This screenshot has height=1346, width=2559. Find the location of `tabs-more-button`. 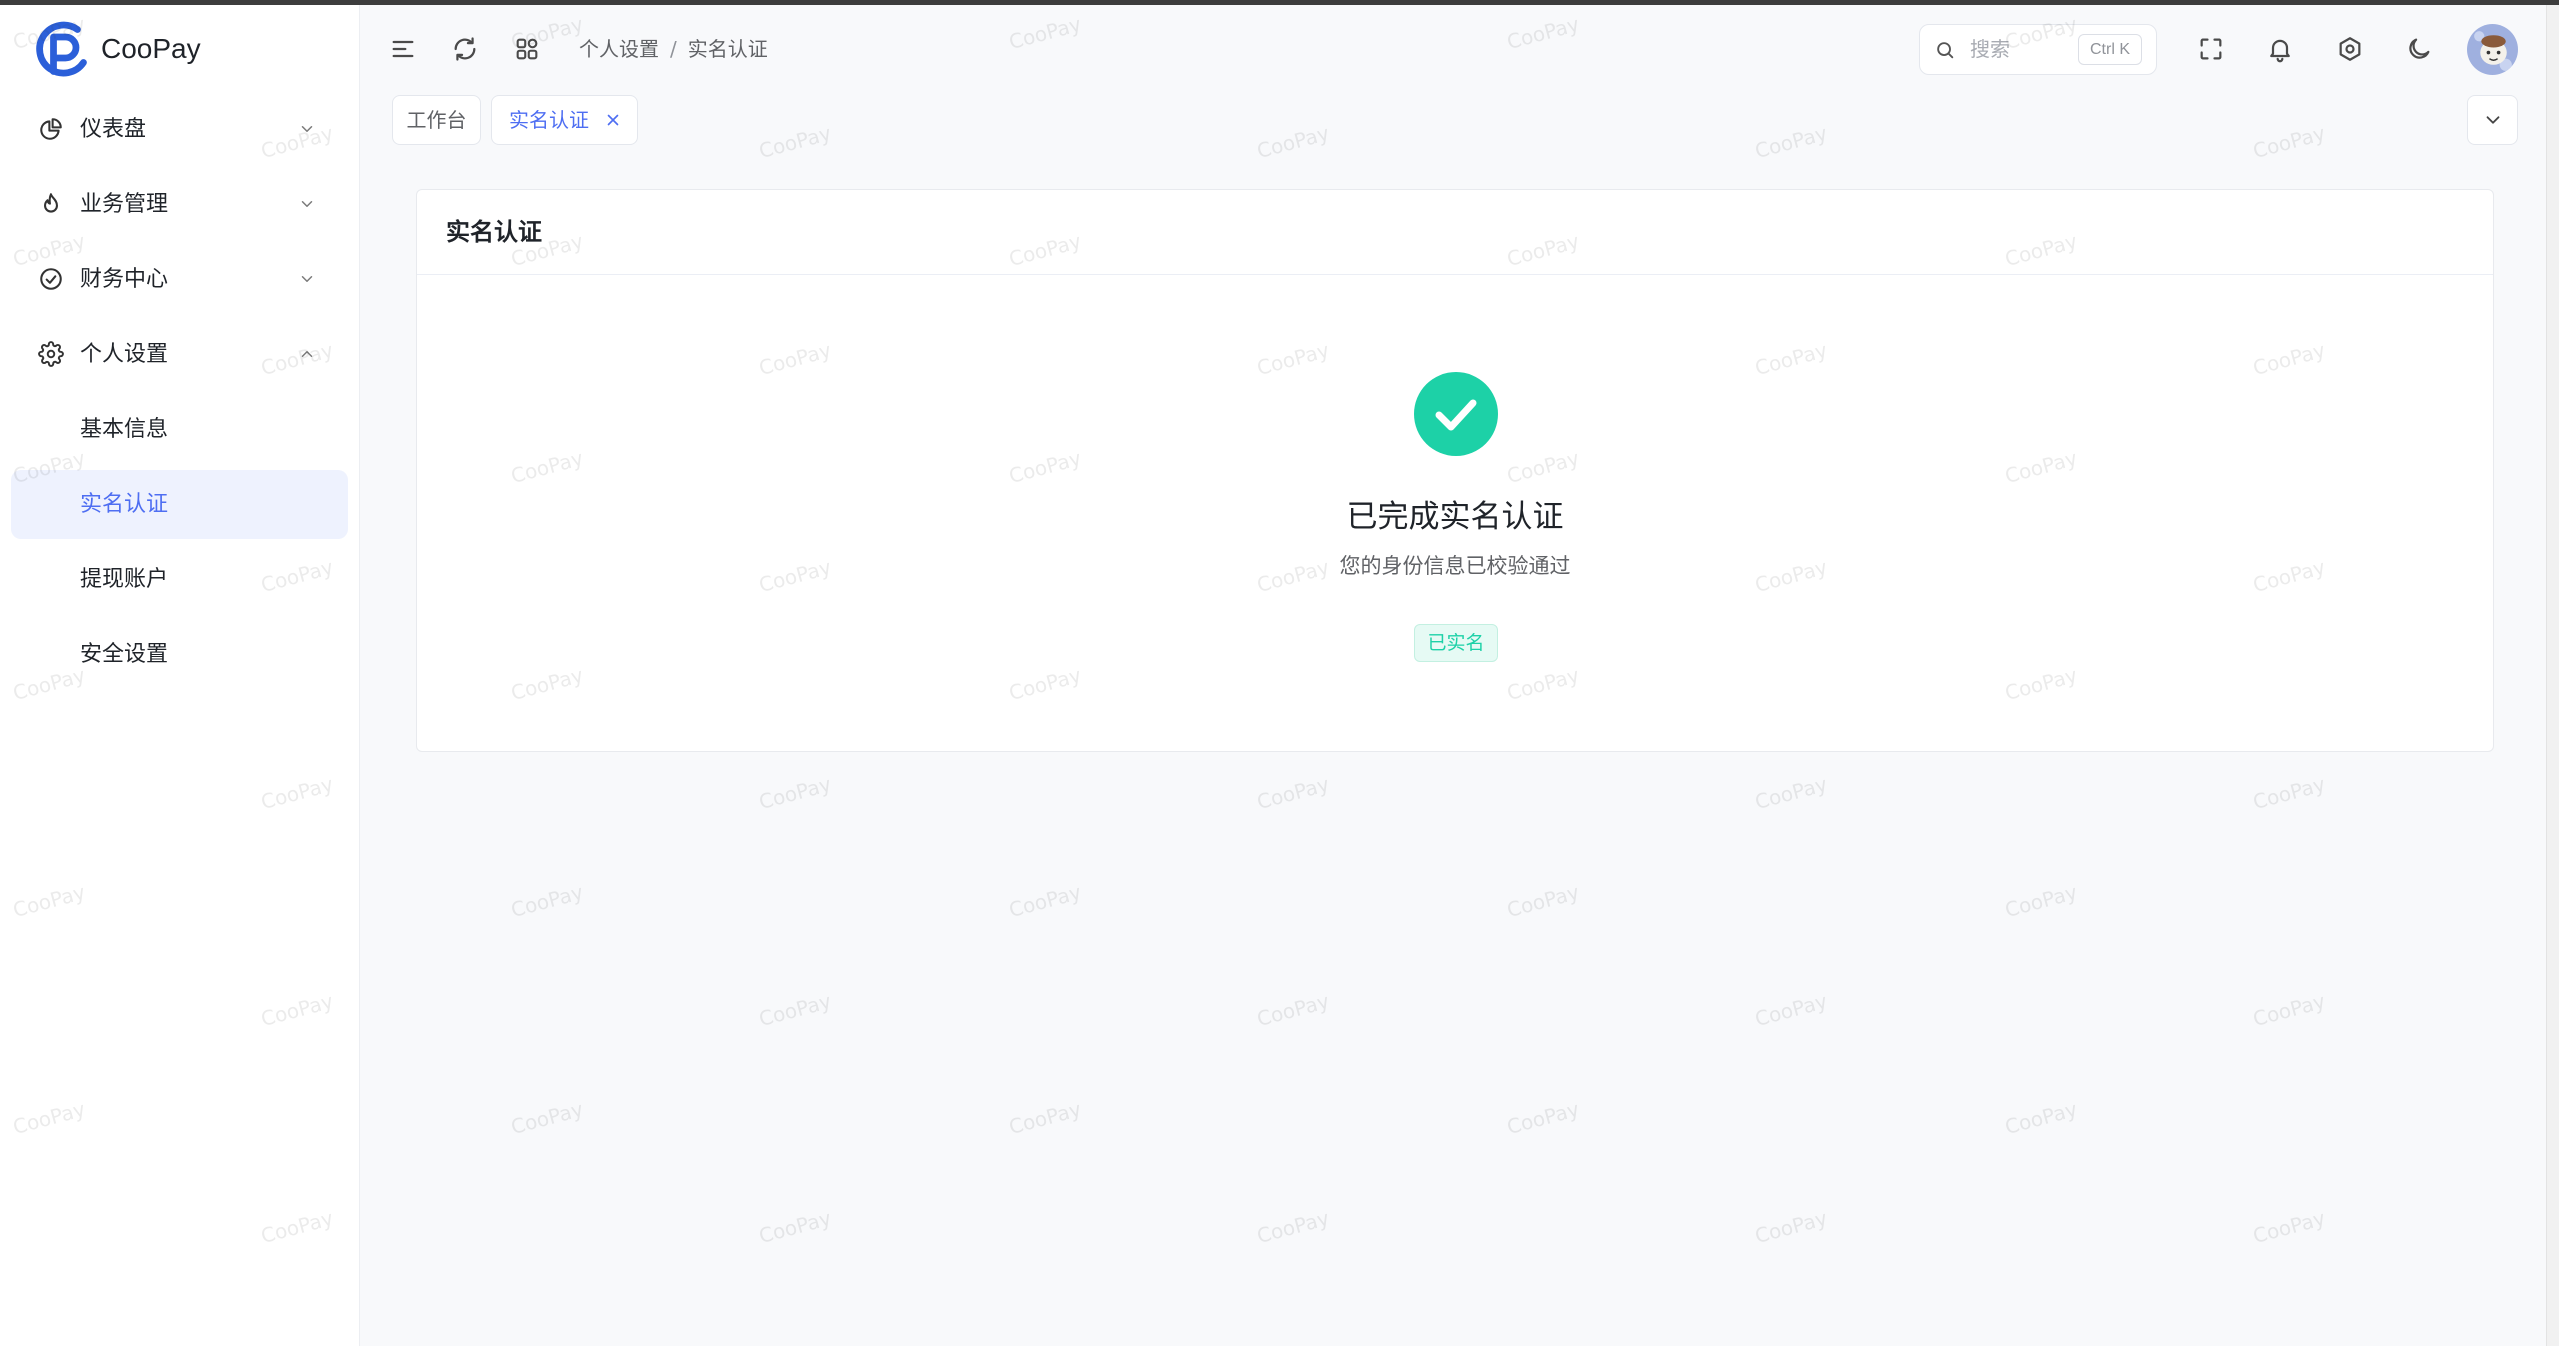

tabs-more-button is located at coordinates (2492, 120).